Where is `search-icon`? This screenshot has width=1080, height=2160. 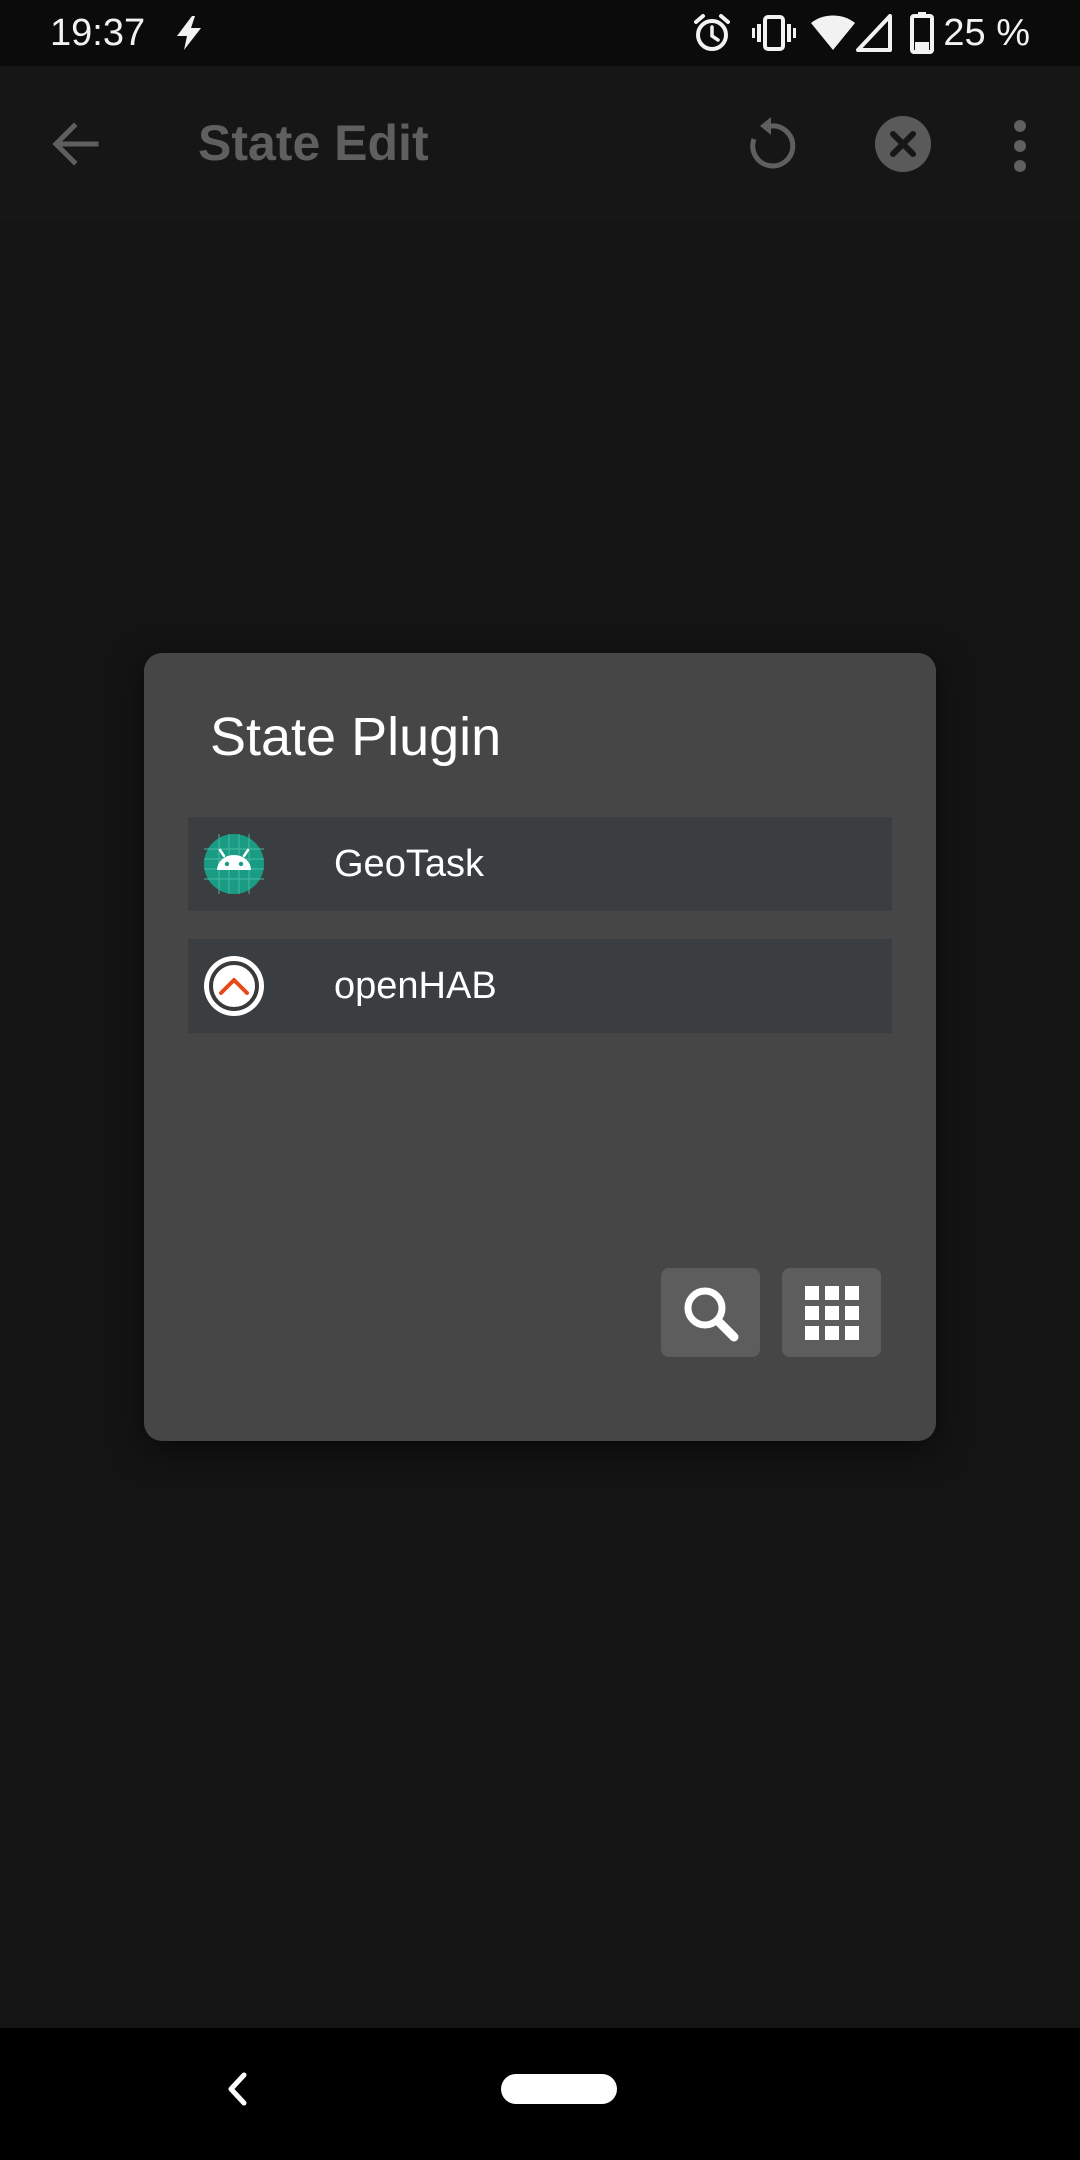 search-icon is located at coordinates (711, 1314).